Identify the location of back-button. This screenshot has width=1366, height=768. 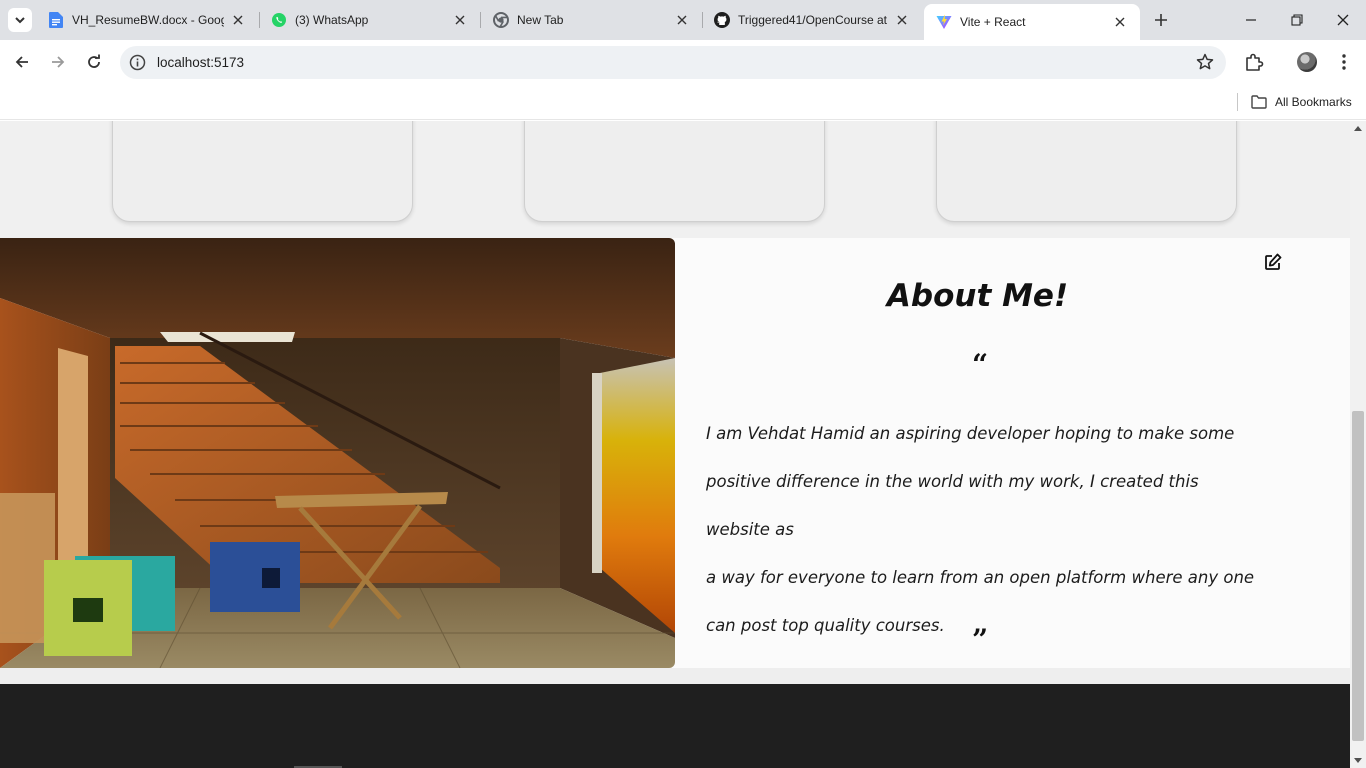
(22, 62).